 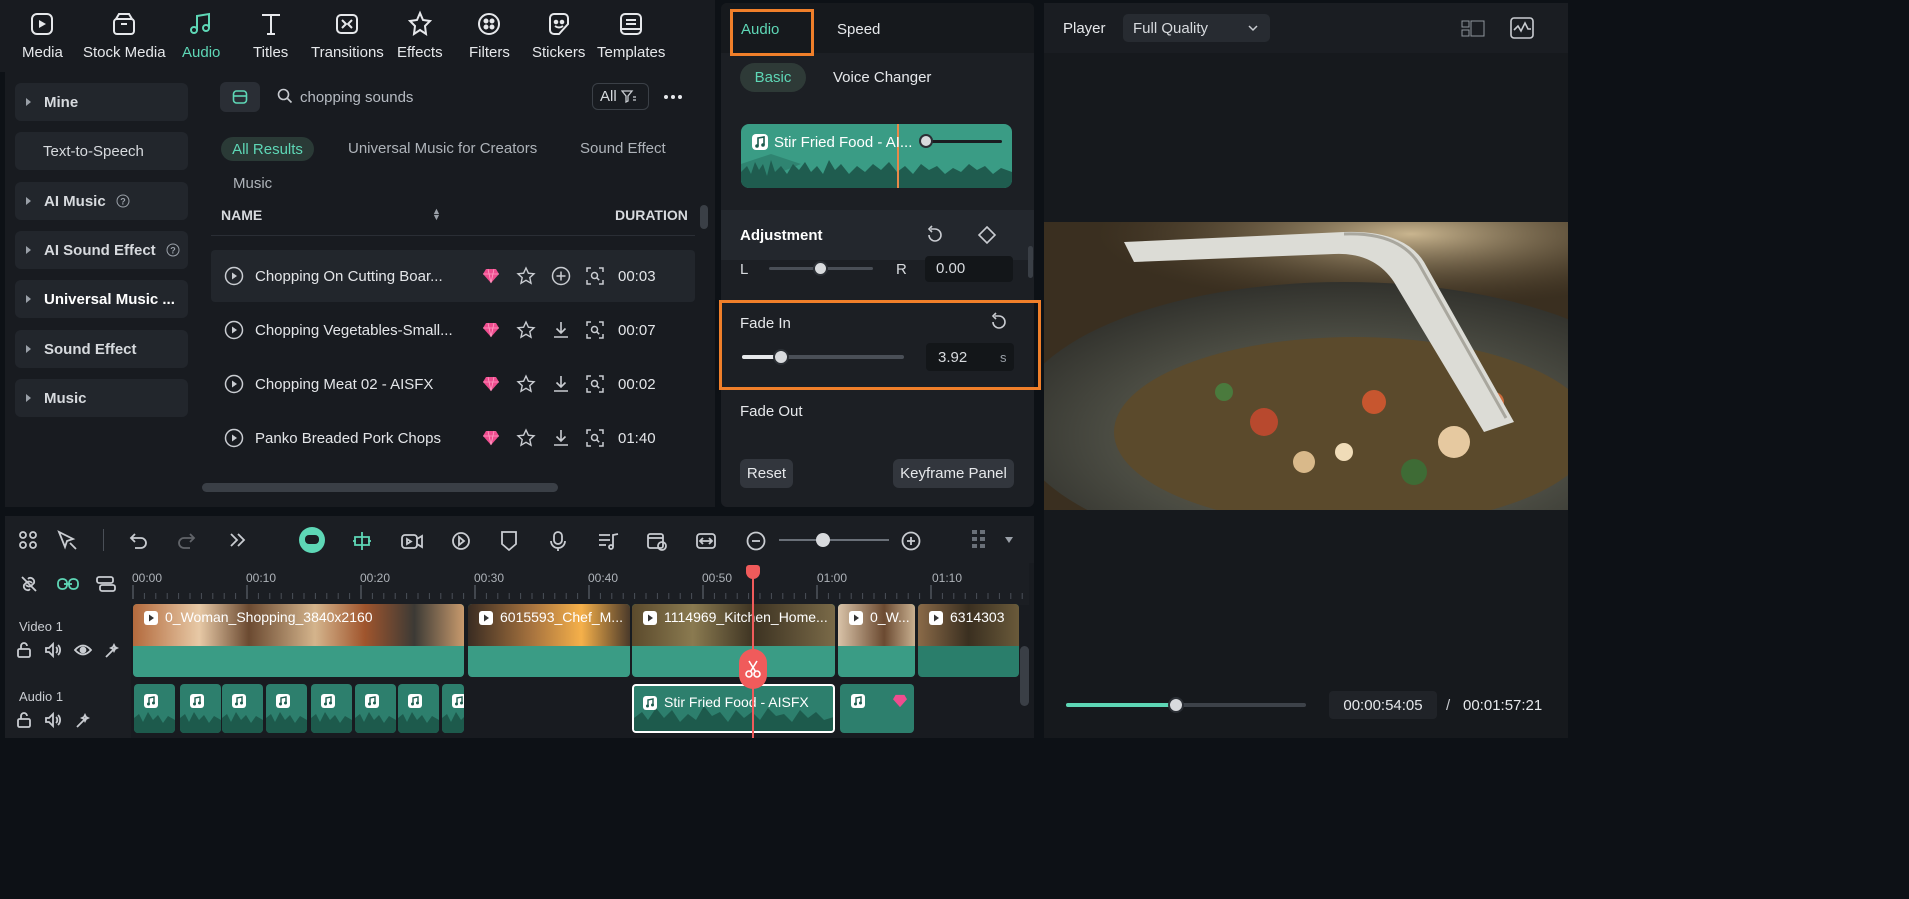 What do you see at coordinates (83, 650) in the screenshot?
I see `eye-icon` at bounding box center [83, 650].